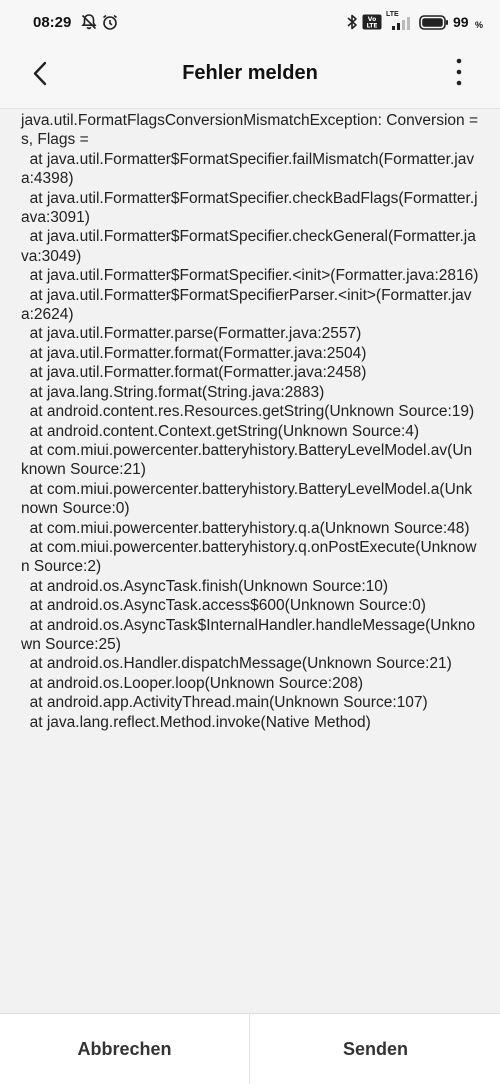  Describe the element at coordinates (110, 24) in the screenshot. I see `alarm-icon` at that location.